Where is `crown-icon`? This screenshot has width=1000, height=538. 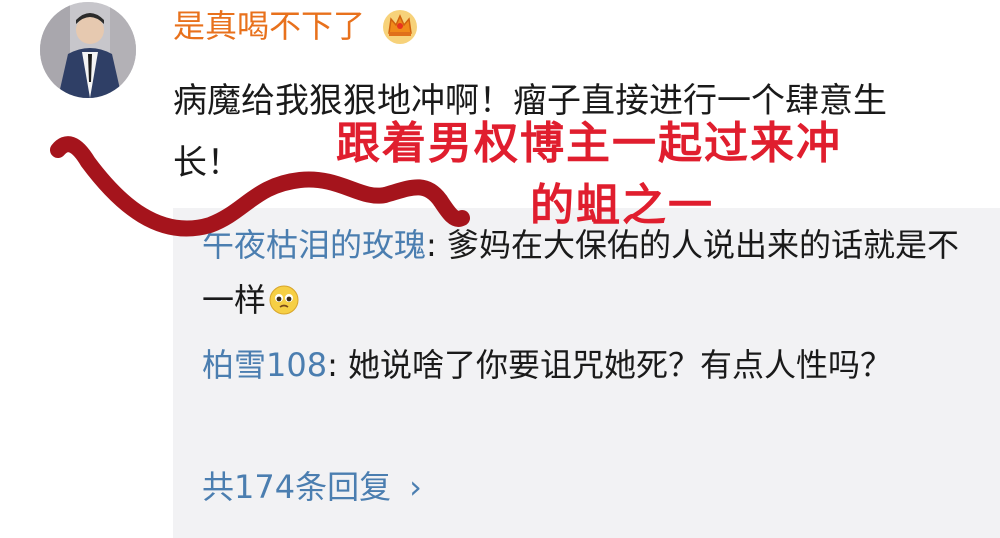
crown-icon is located at coordinates (400, 26).